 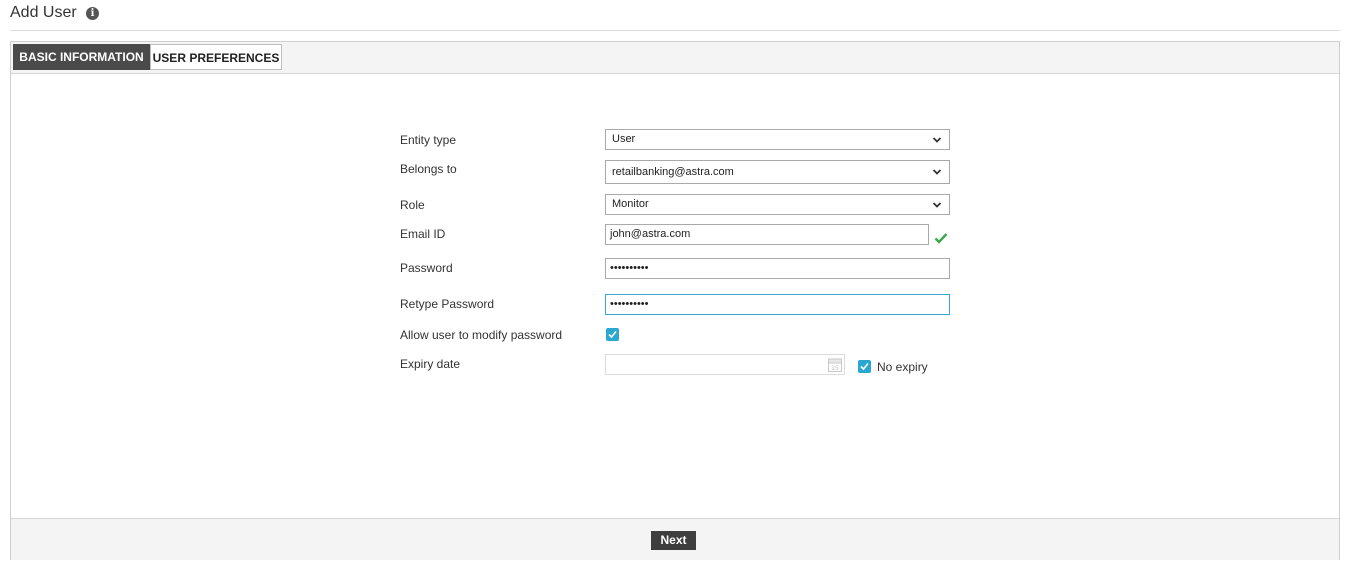 What do you see at coordinates (630, 204) in the screenshot?
I see `role-value: Monitor` at bounding box center [630, 204].